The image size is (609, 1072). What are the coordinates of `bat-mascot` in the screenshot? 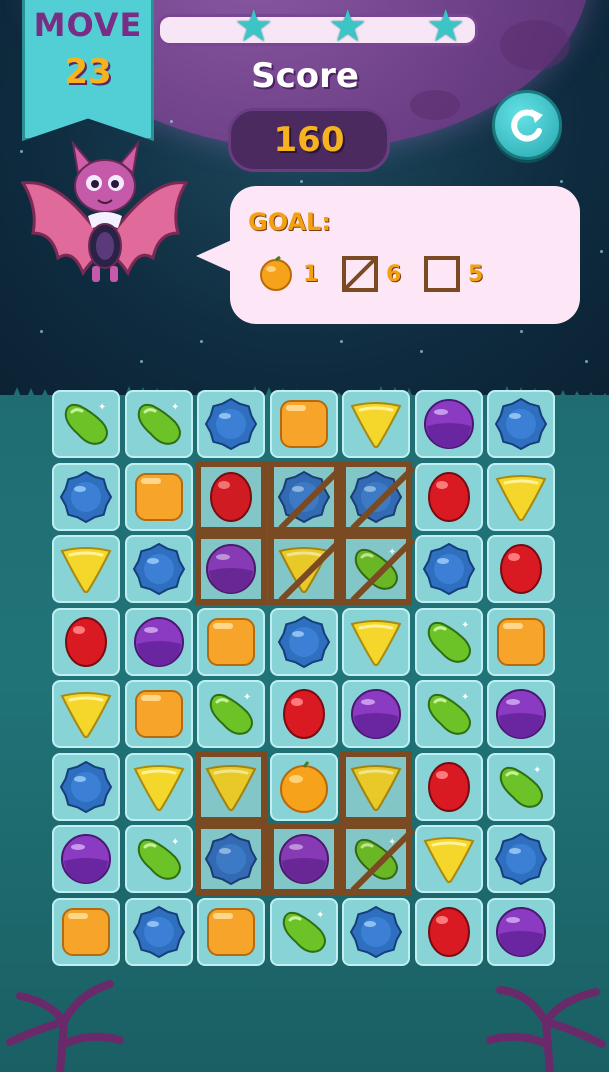 It's located at (104, 210).